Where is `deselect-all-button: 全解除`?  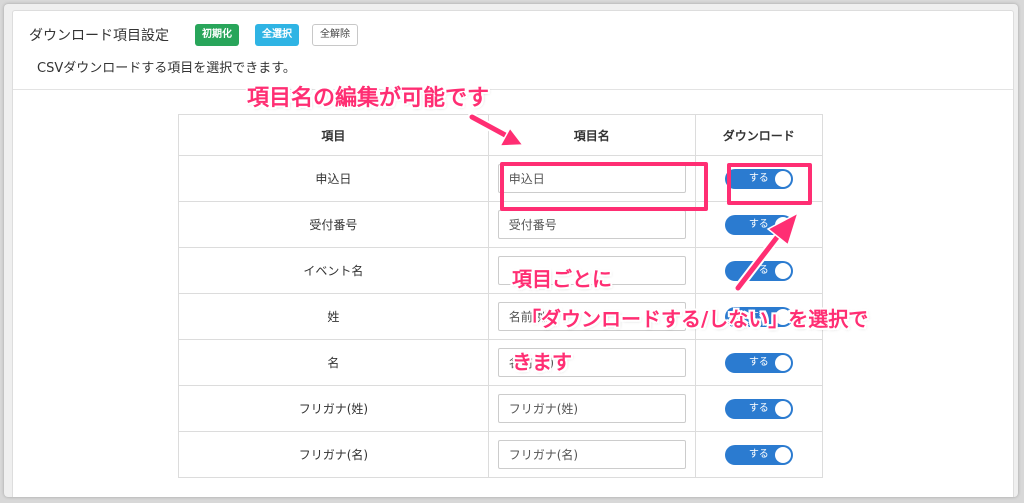 deselect-all-button: 全解除 is located at coordinates (335, 35).